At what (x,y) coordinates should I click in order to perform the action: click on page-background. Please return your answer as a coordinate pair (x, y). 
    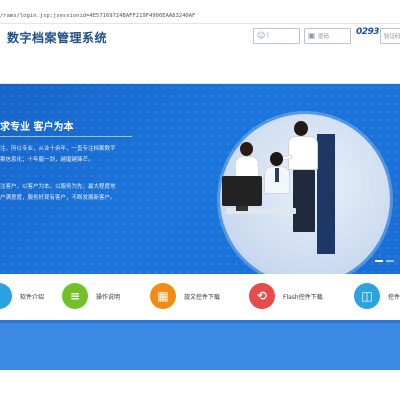
    Looking at the image, I should click on (200, 385).